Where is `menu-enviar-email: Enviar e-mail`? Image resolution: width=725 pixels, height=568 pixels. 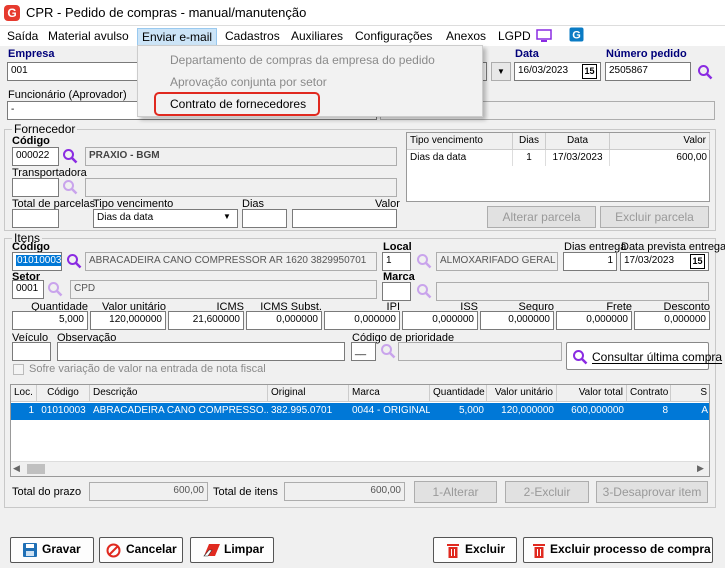 menu-enviar-email: Enviar e-mail is located at coordinates (177, 37).